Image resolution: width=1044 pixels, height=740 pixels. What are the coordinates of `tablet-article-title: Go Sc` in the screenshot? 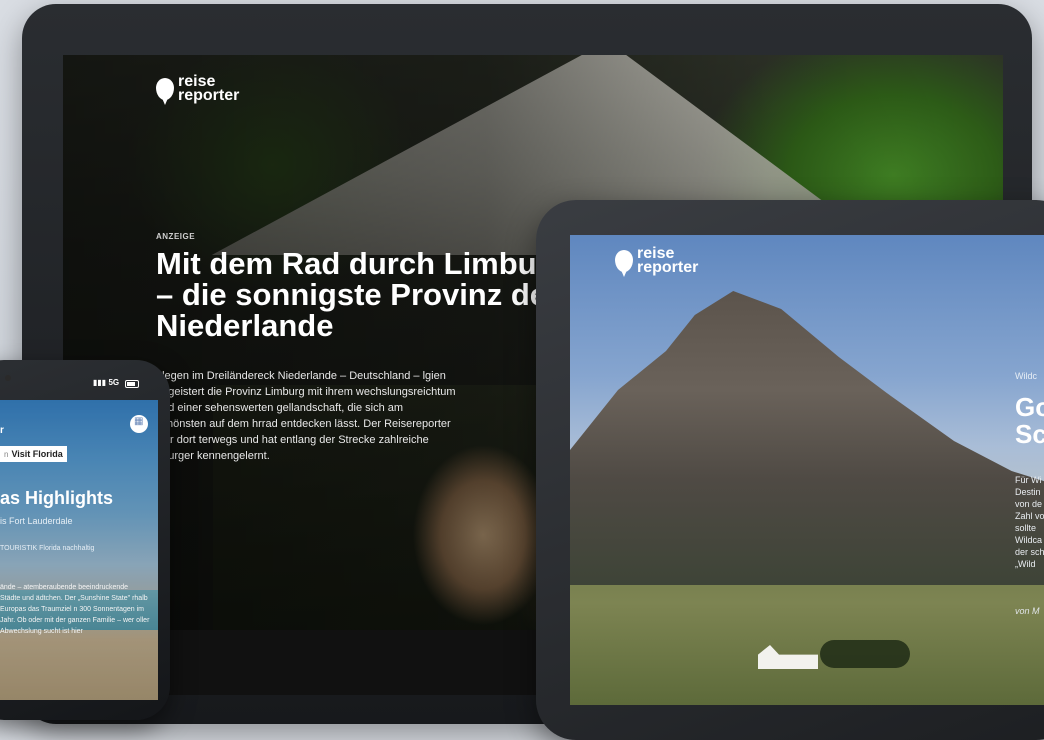 It's located at (1029, 421).